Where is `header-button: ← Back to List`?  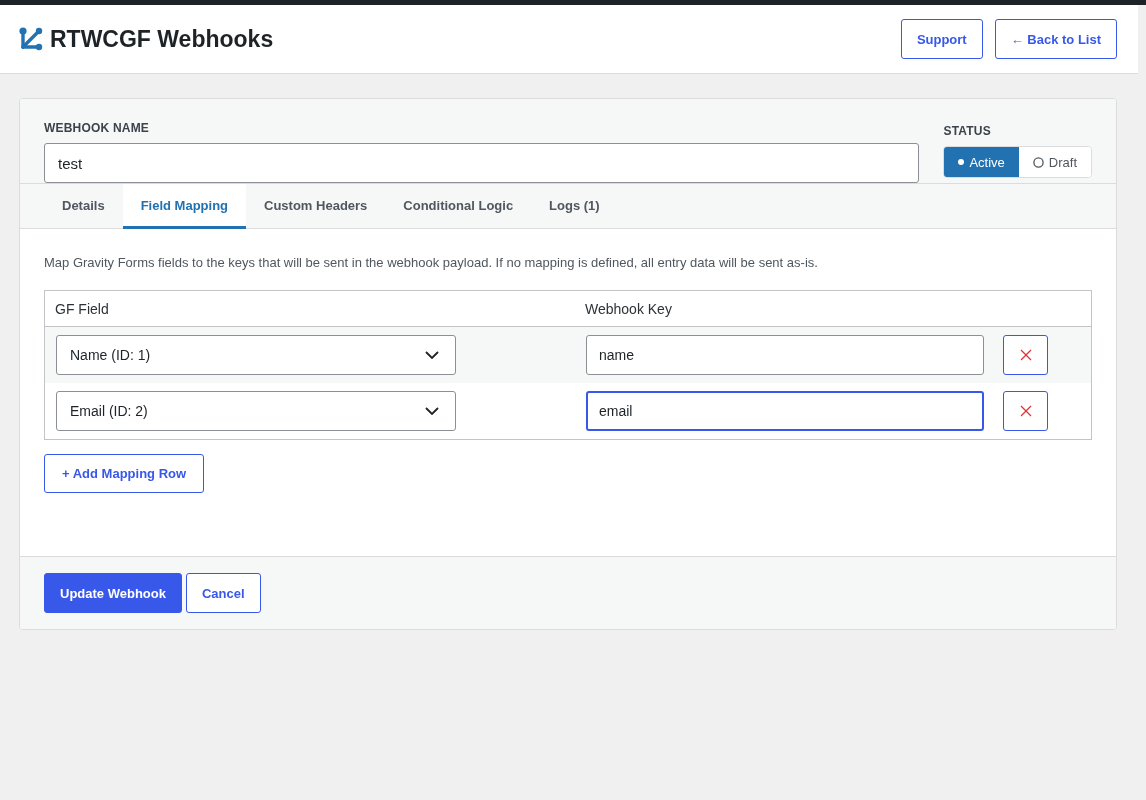 header-button: ← Back to List is located at coordinates (1055, 39).